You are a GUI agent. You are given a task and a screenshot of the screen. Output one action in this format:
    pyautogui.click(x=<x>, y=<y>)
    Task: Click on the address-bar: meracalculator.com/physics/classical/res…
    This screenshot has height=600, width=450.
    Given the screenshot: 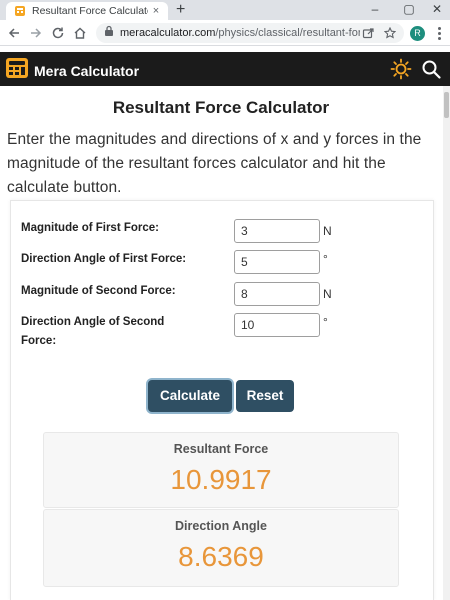 What is the action you would take?
    pyautogui.click(x=250, y=33)
    